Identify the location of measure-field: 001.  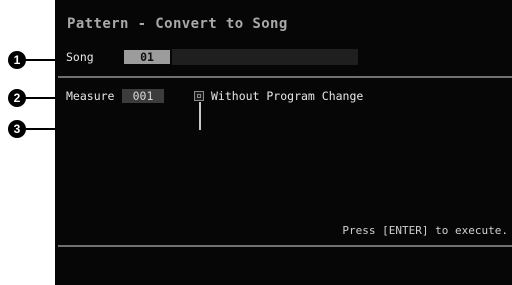
(143, 96).